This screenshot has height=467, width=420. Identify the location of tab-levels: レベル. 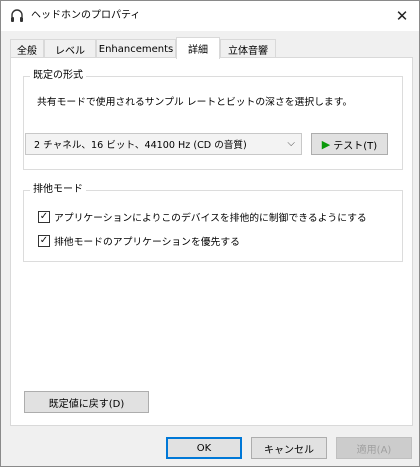
(70, 48).